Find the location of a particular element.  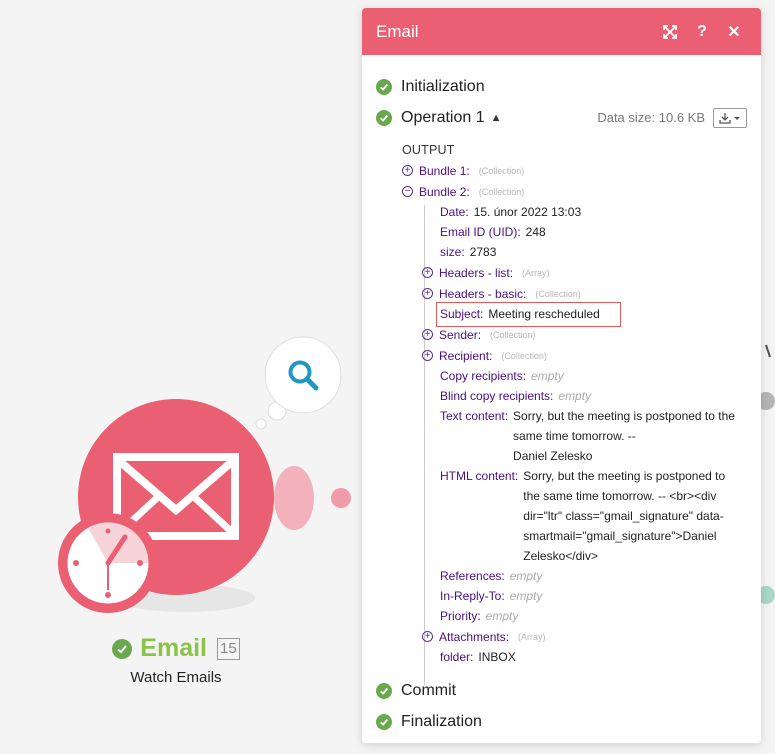

field-headers-list: + Headers - list: (Array) is located at coordinates (486, 273).